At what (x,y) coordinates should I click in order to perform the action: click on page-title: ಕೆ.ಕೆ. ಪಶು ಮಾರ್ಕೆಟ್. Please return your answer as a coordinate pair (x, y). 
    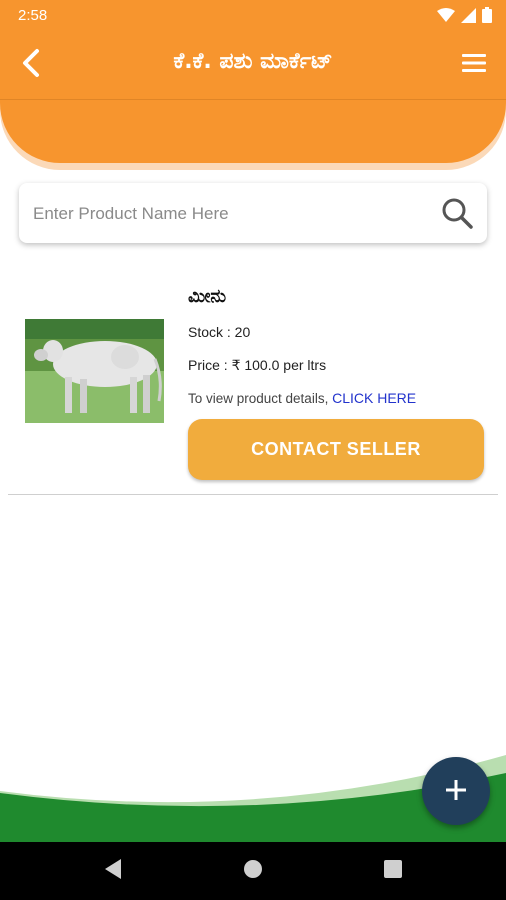
    Looking at the image, I should click on (253, 61).